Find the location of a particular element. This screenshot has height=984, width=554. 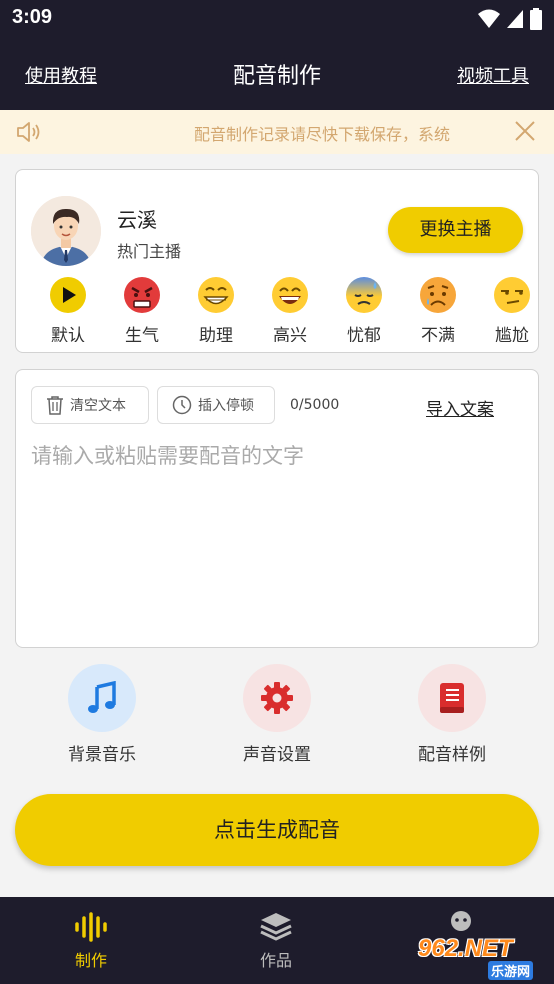

signal-icon is located at coordinates (515, 19).